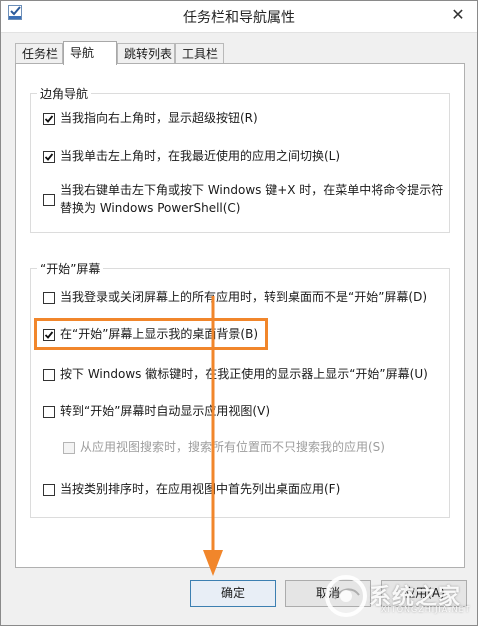 The width and height of the screenshot is (478, 626). I want to click on close-button: ✕, so click(458, 15).